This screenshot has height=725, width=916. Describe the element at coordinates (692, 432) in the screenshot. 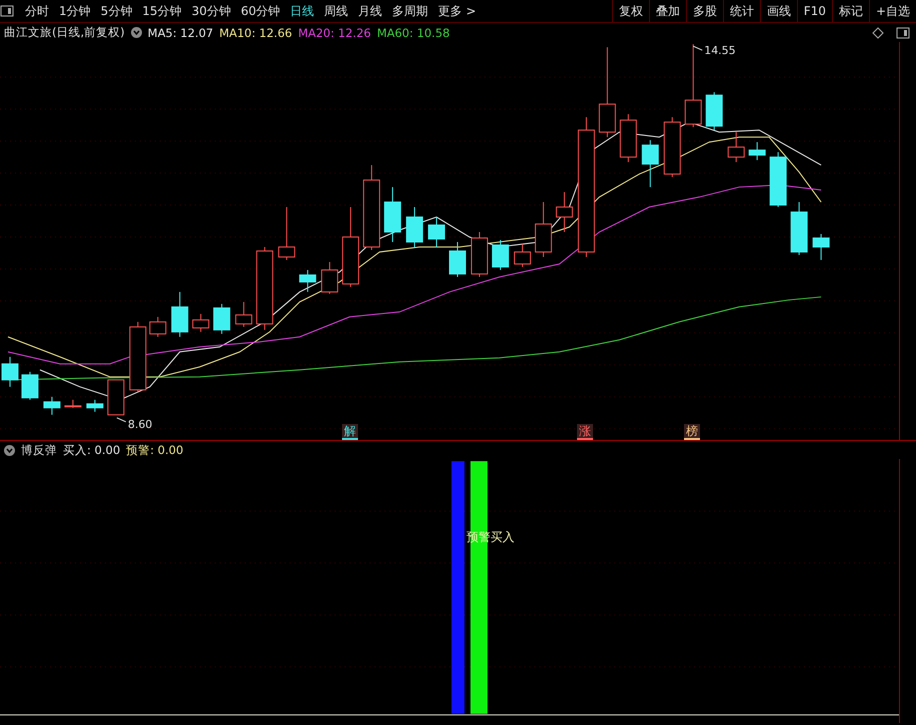

I see `event-tag: 榜` at that location.